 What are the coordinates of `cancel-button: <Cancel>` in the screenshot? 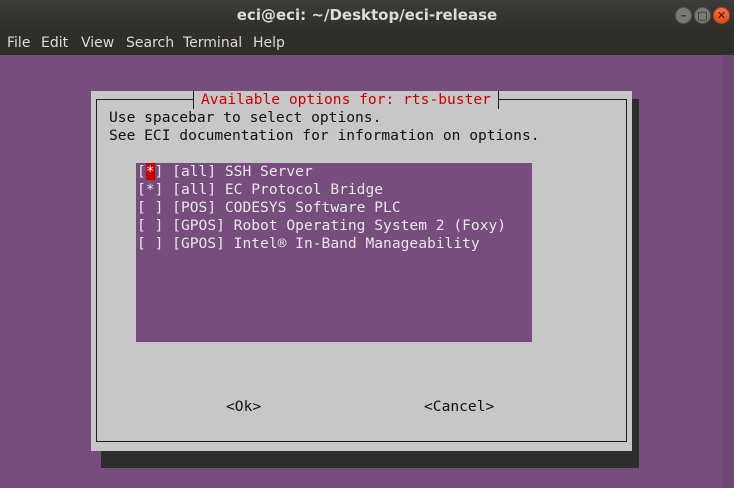 It's located at (459, 407).